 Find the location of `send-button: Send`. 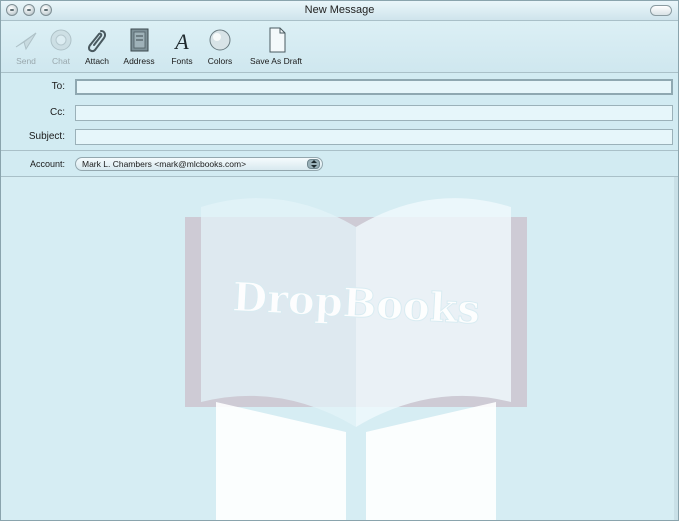

send-button: Send is located at coordinates (26, 45).